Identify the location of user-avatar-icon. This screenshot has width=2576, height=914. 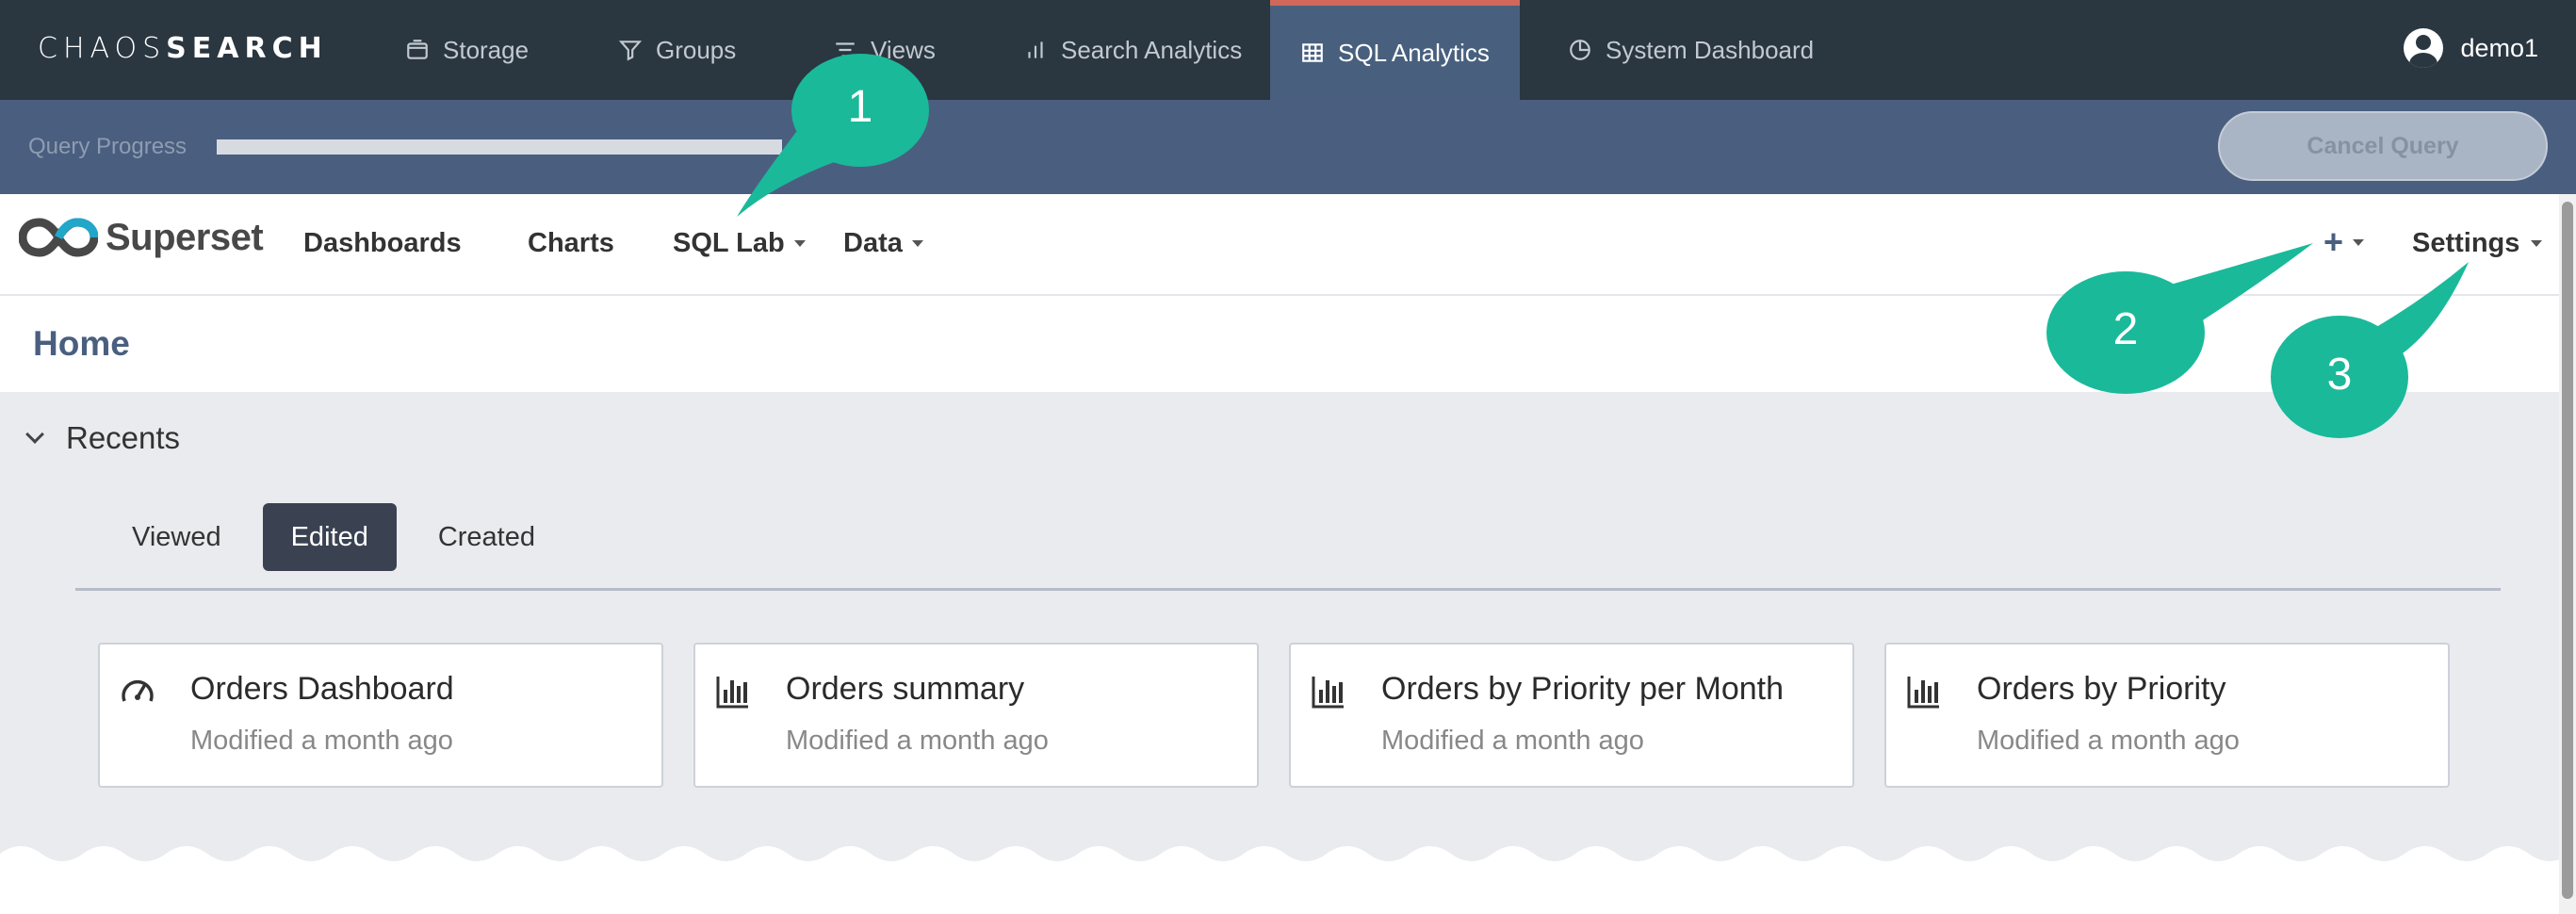
(2424, 48).